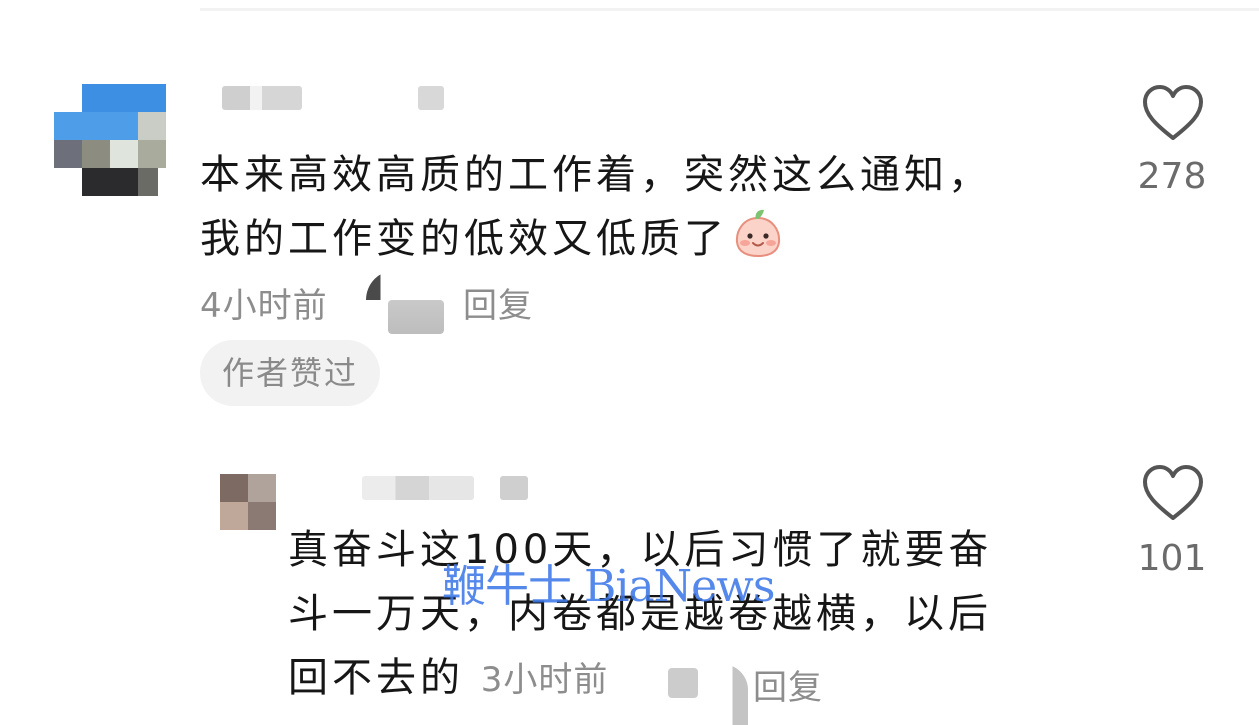  I want to click on comment-line: 我的工作变的低效又低质了, so click(464, 239).